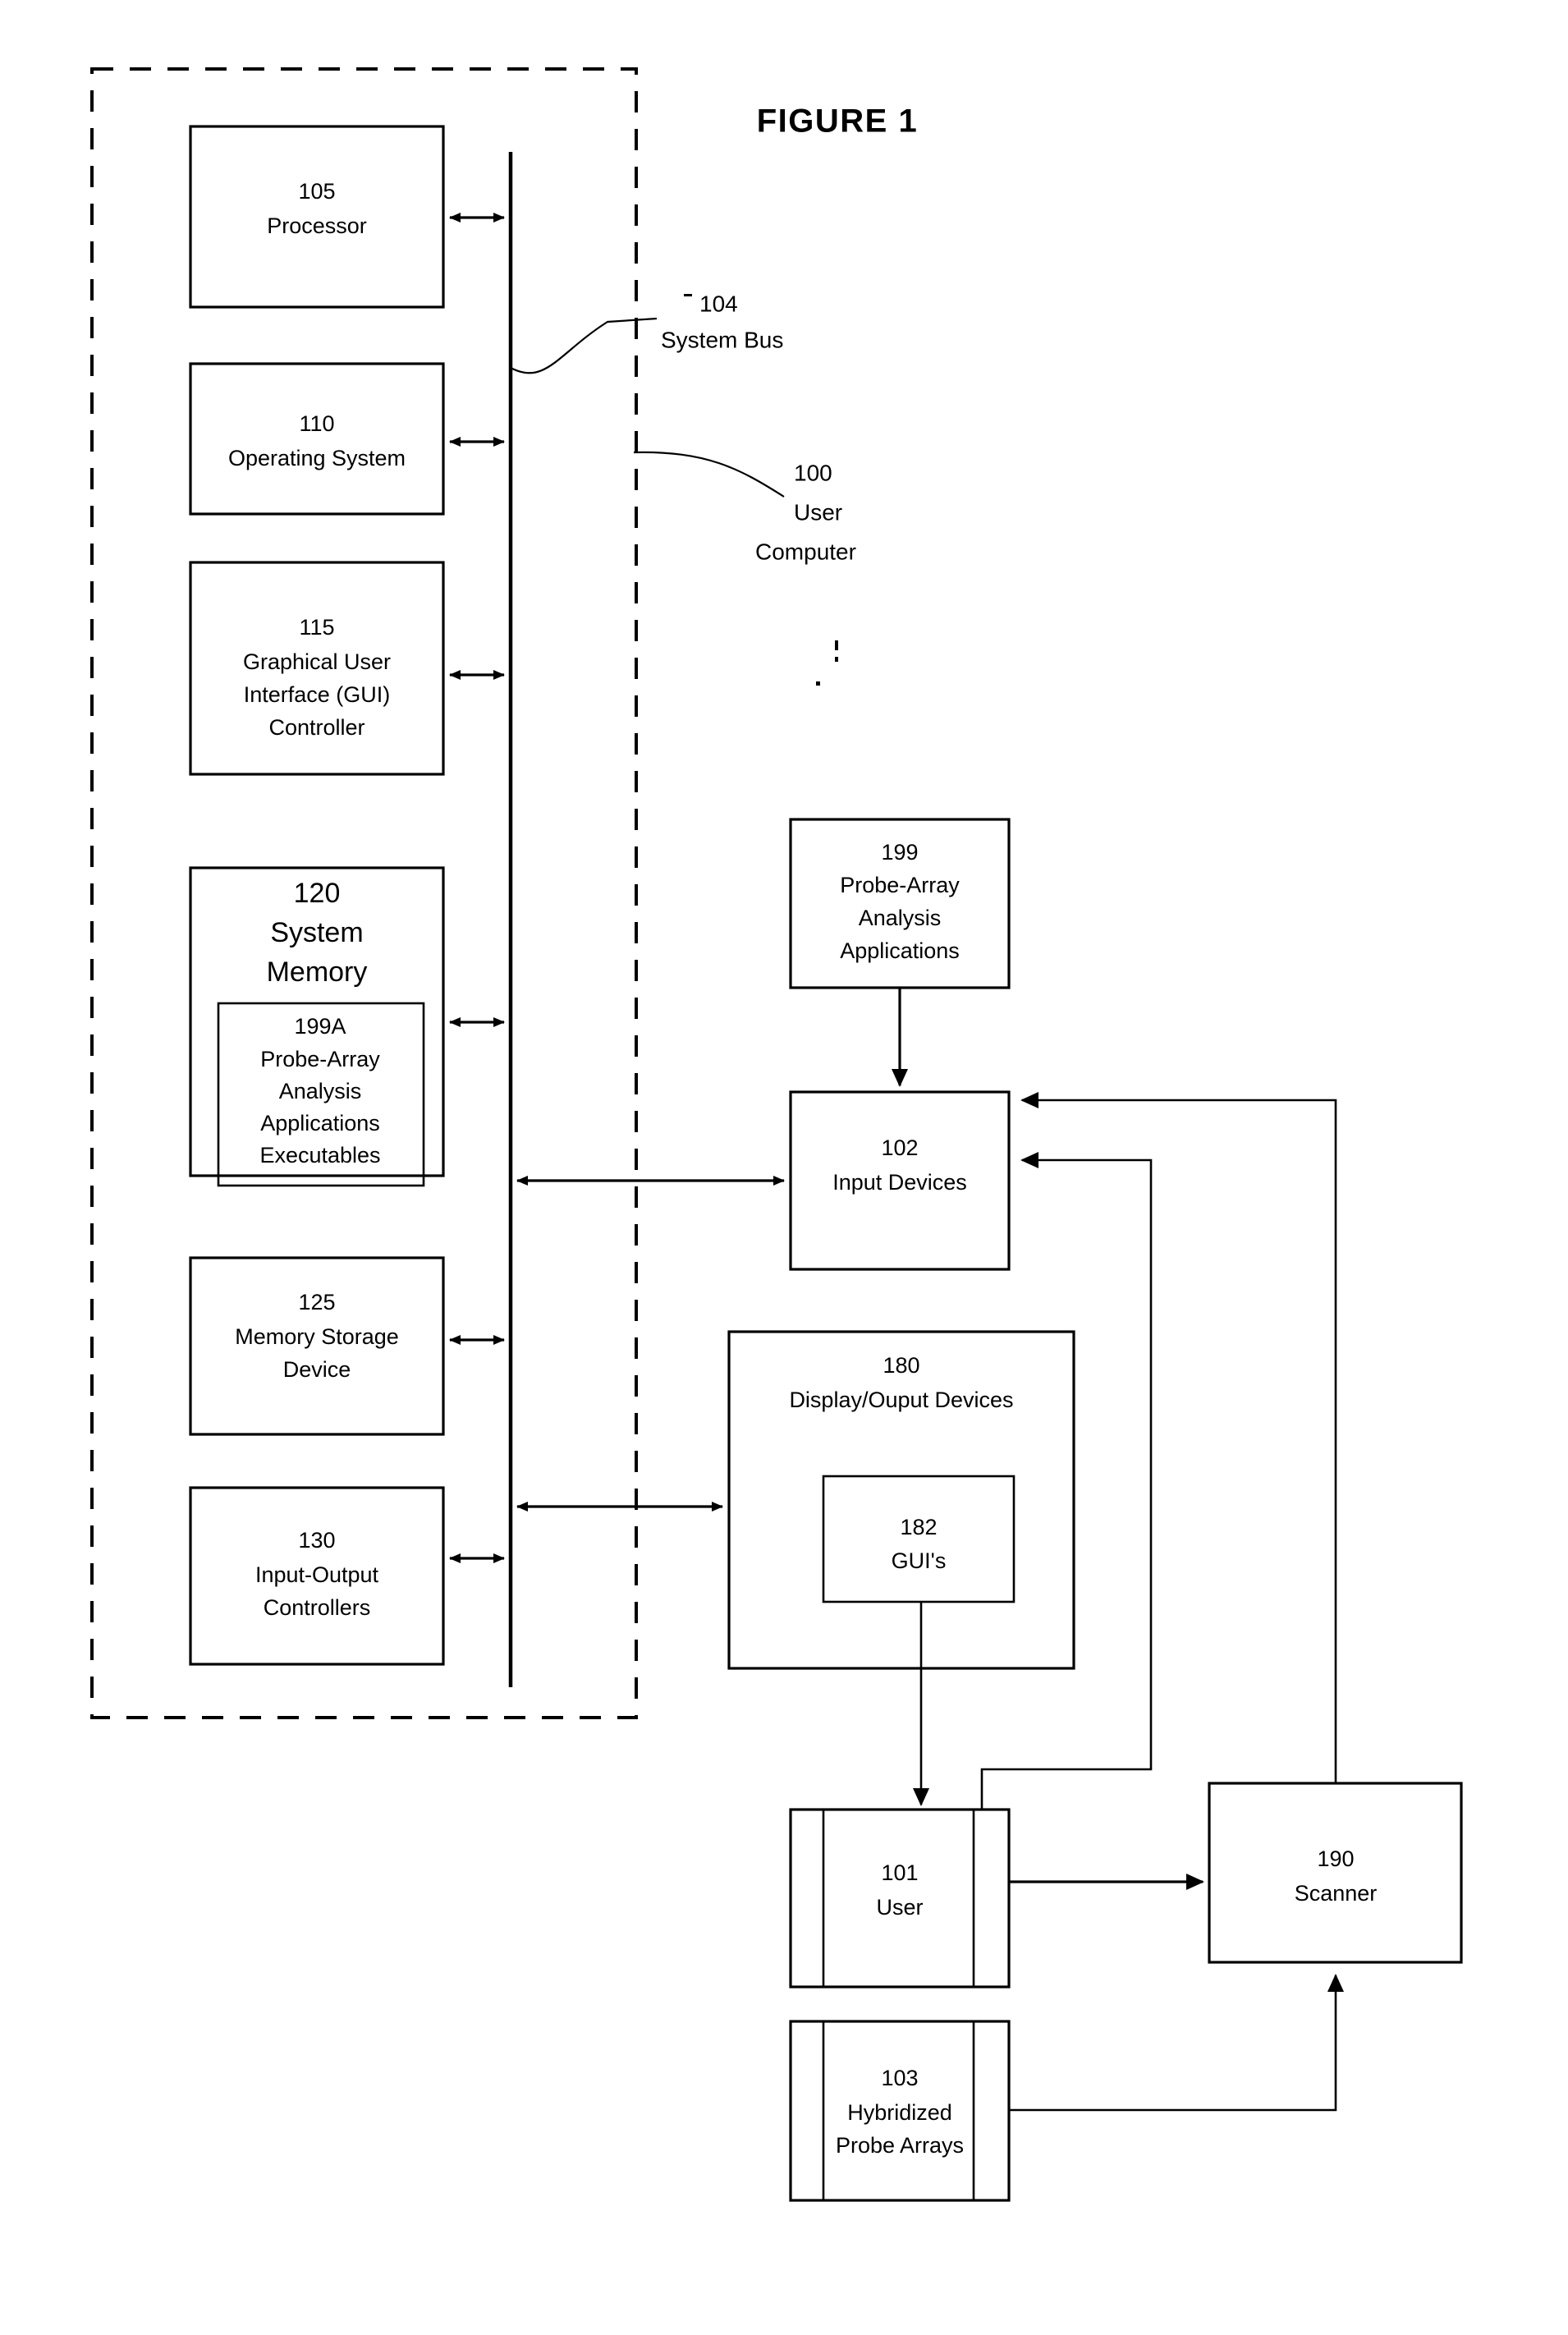 Image resolution: width=1568 pixels, height=2335 pixels. What do you see at coordinates (818, 512) in the screenshot?
I see `user-computer-label-line1: User` at bounding box center [818, 512].